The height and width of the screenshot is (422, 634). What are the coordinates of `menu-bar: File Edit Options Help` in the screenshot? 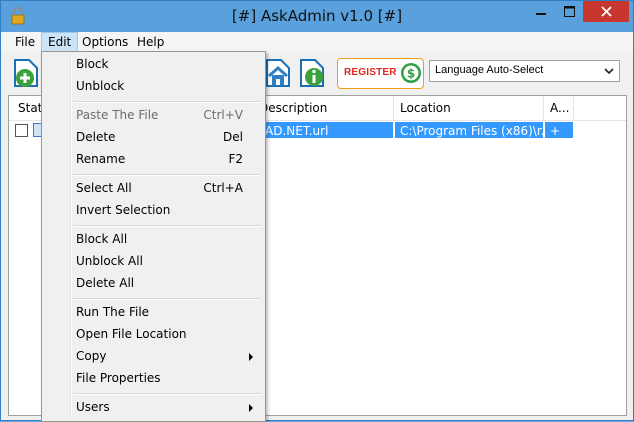 It's located at (317, 42).